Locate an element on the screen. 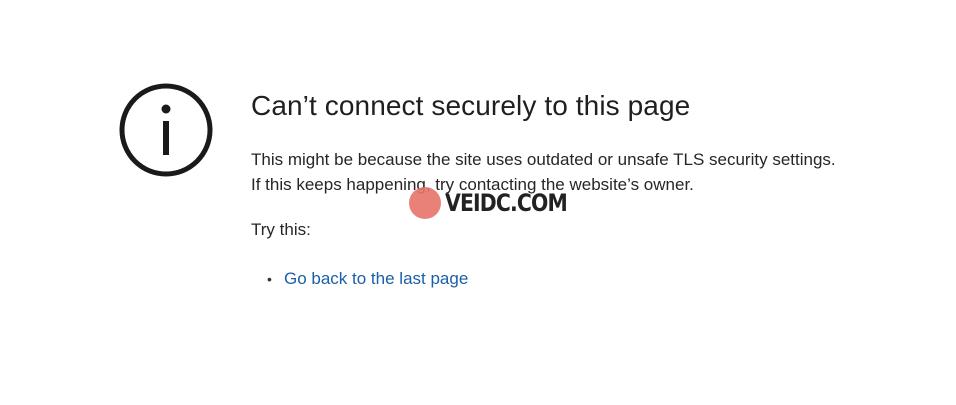 The image size is (956, 405). watermark-logo-icon is located at coordinates (425, 203).